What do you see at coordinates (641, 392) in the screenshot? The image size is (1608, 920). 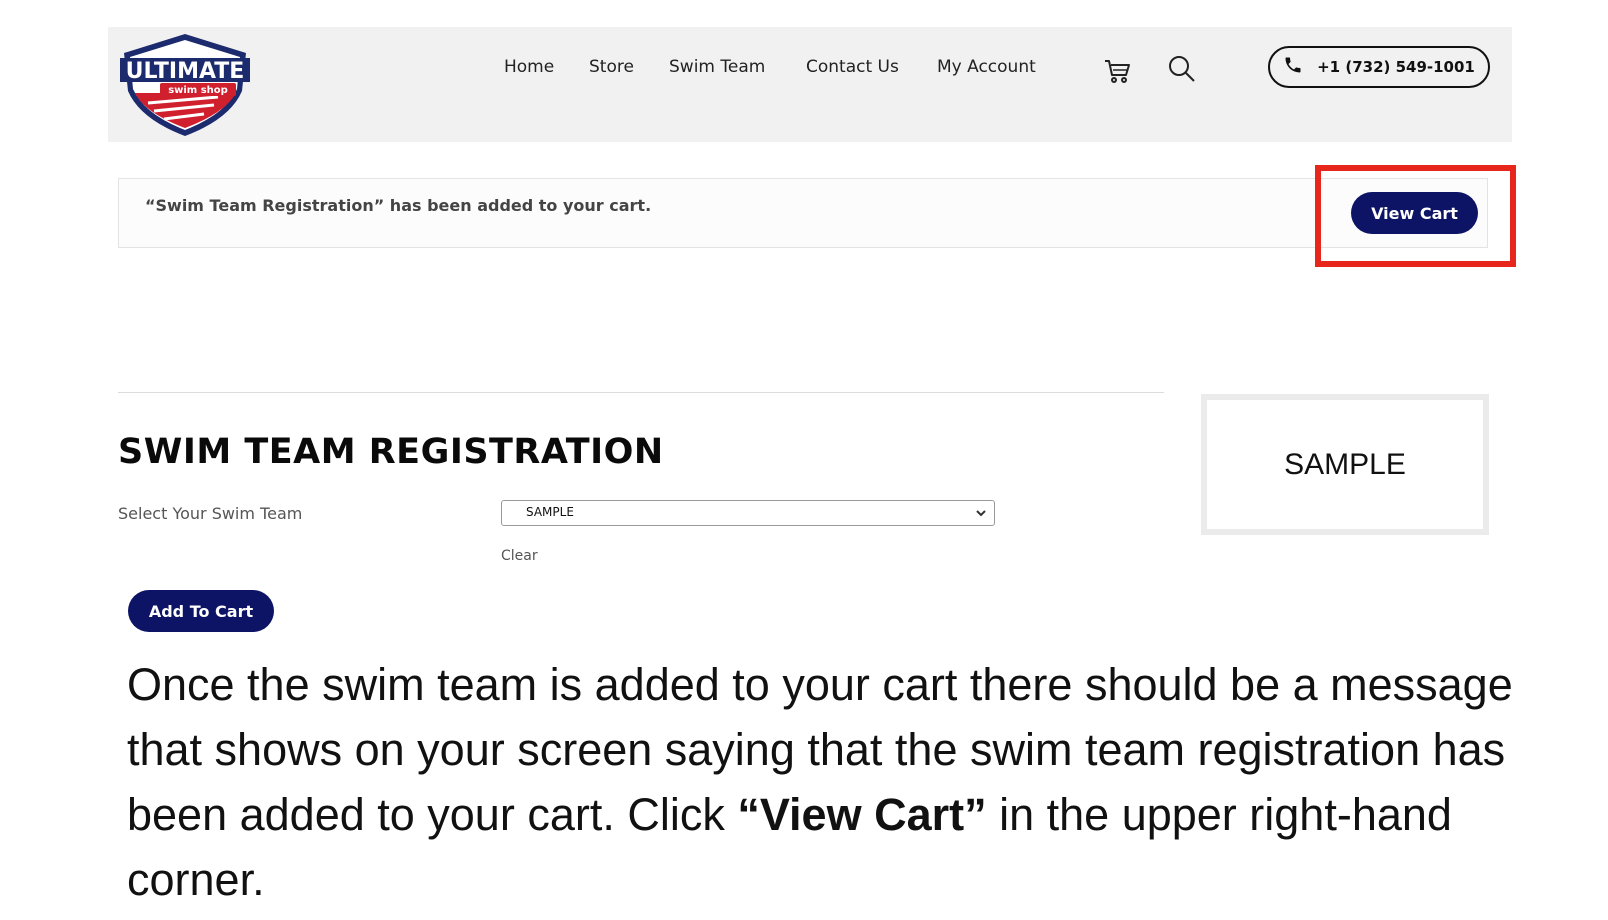 I see `section-divider` at bounding box center [641, 392].